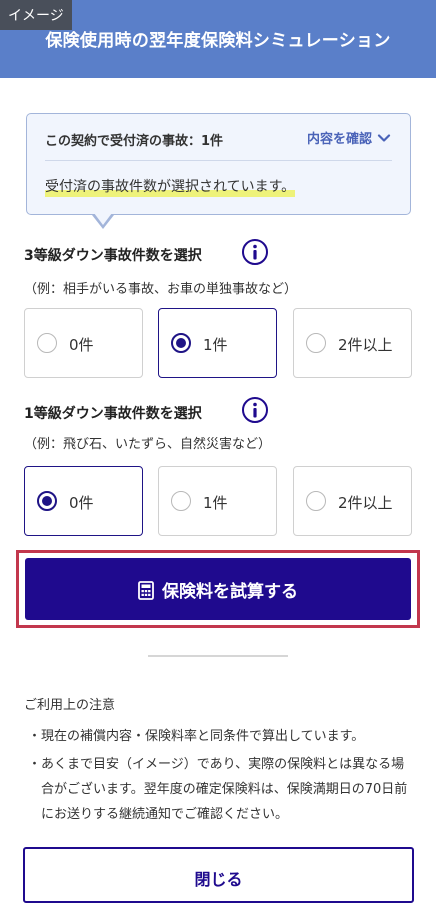 Image resolution: width=436 pixels, height=915 pixels. I want to click on section1-option-1: 1件, so click(217, 501).